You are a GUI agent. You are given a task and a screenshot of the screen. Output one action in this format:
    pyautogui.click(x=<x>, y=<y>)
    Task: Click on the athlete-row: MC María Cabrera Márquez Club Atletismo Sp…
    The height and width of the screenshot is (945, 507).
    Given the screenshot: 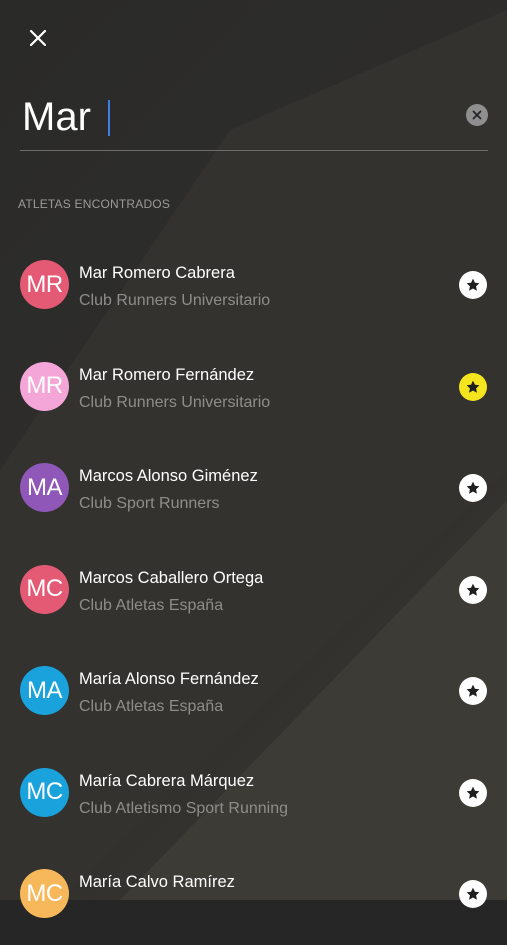 What is the action you would take?
    pyautogui.click(x=253, y=793)
    